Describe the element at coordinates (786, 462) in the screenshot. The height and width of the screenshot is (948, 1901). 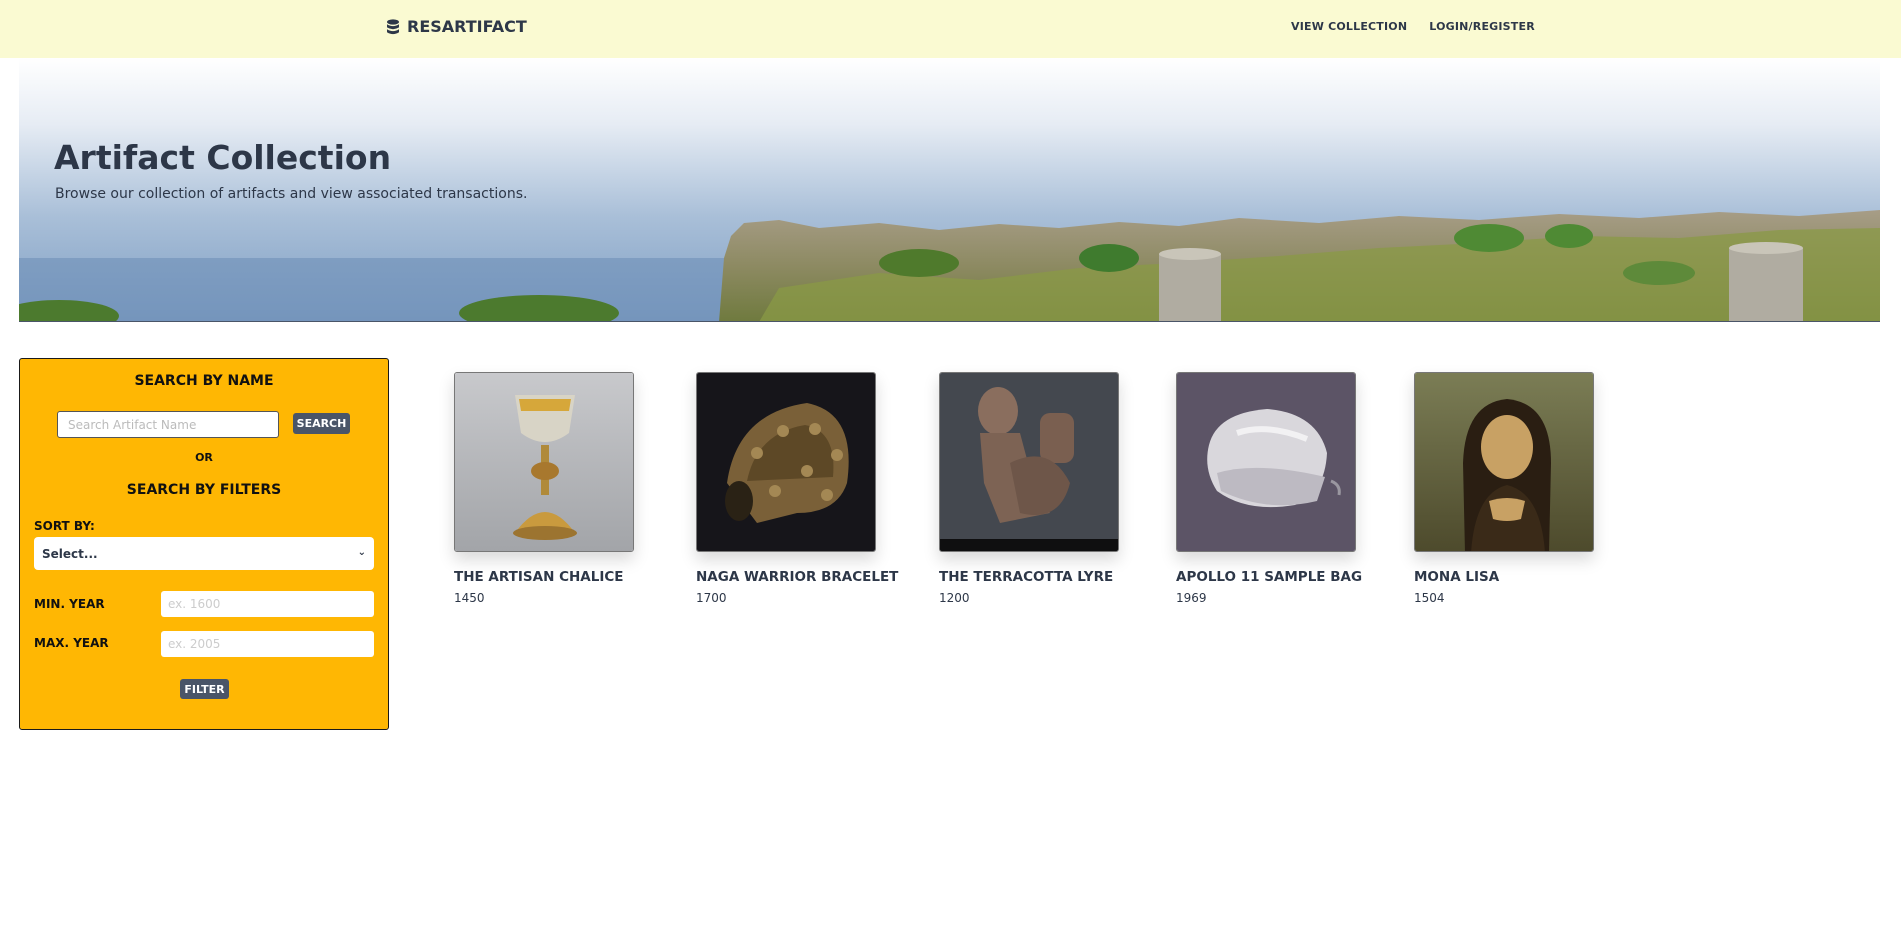
I see `artifact-image-bracelet` at that location.